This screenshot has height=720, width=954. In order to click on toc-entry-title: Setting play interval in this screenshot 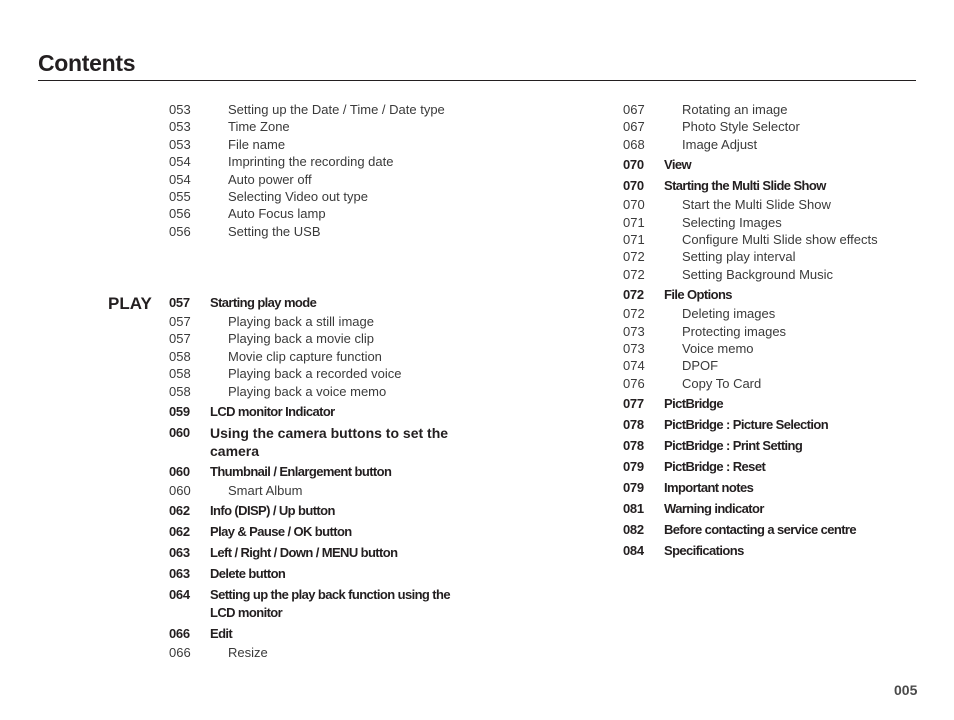, I will do `click(739, 257)`.